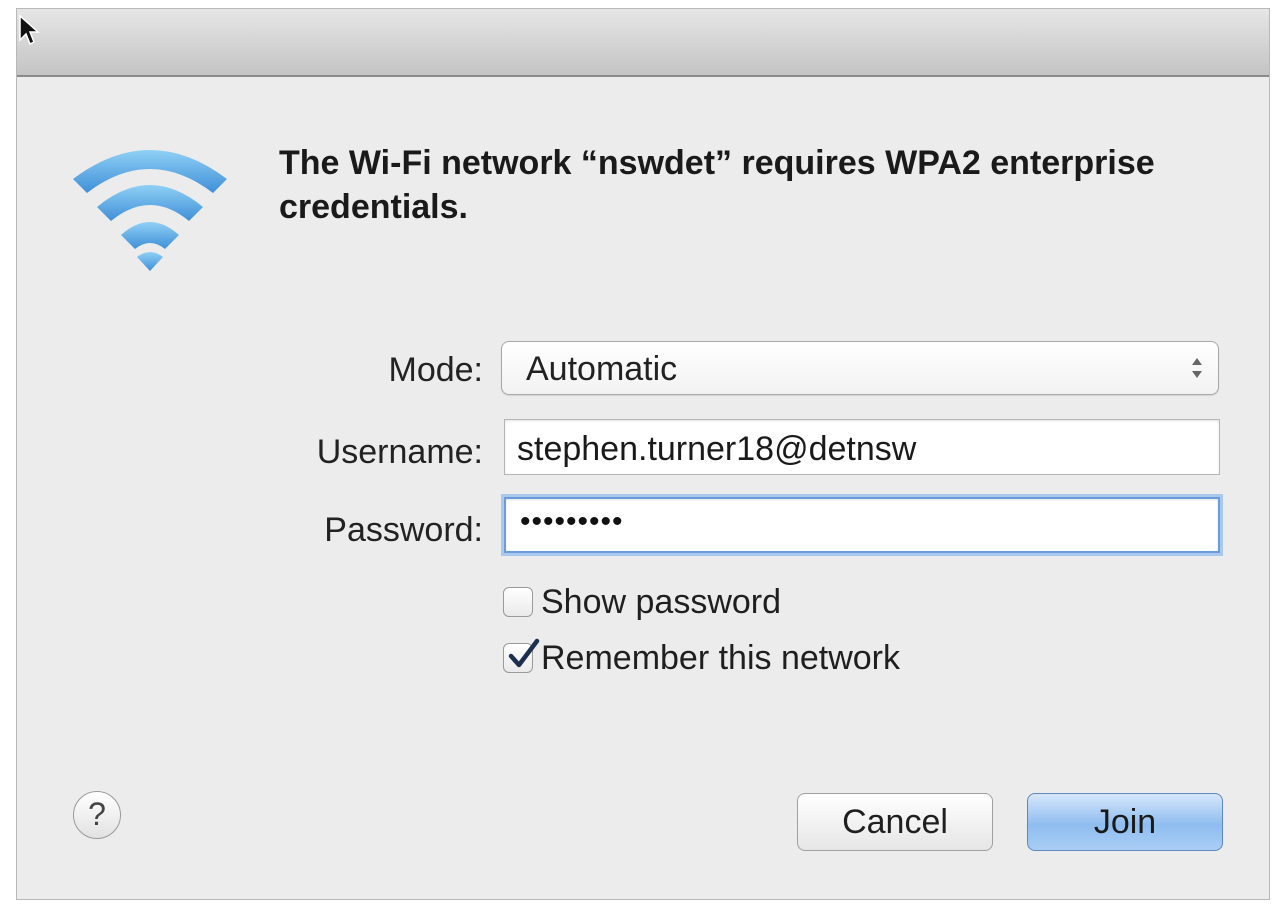 This screenshot has height=904, width=1287. Describe the element at coordinates (518, 602) in the screenshot. I see `show-password-checkbox` at that location.